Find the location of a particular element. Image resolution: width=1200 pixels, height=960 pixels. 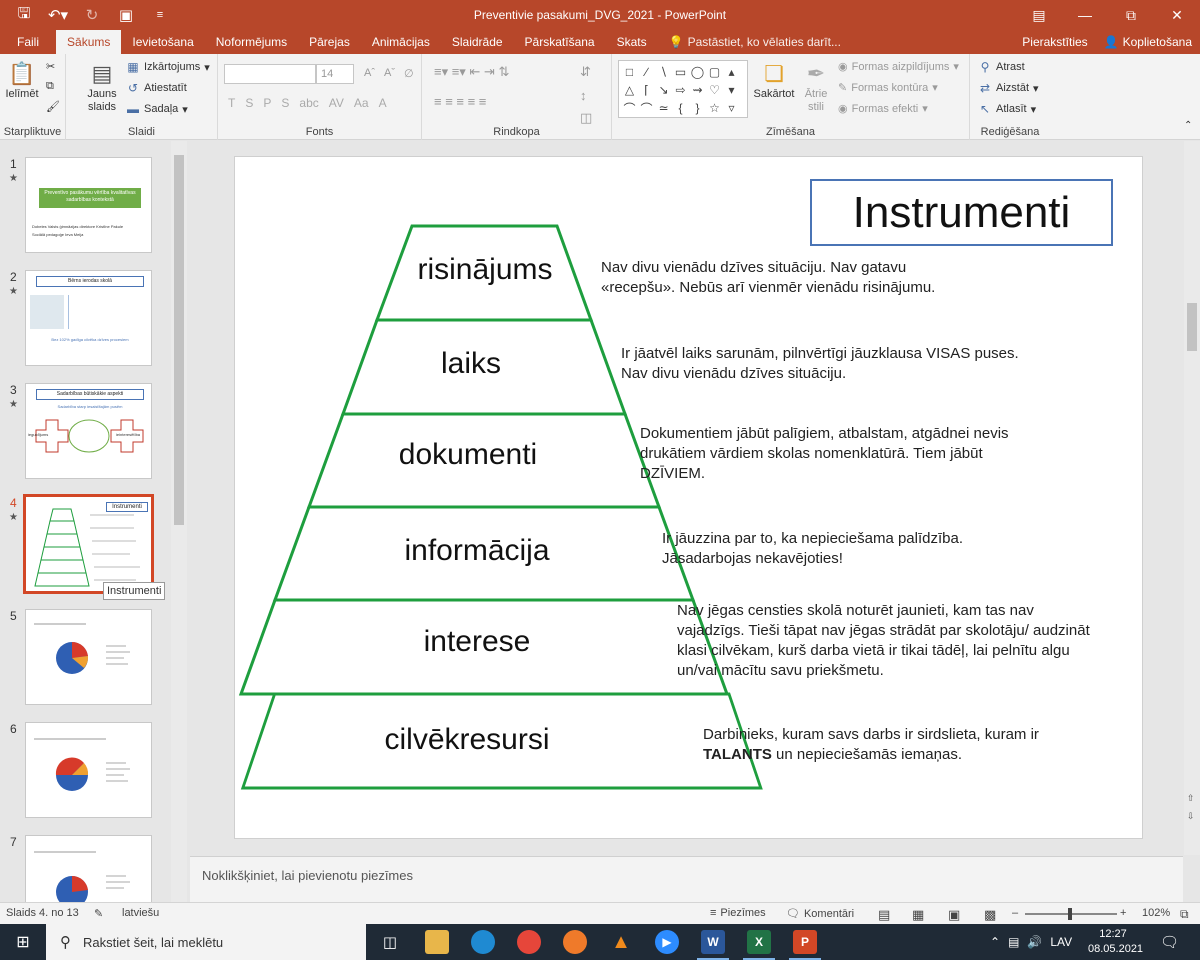

save-icon: 🖫 is located at coordinates (24, 15).